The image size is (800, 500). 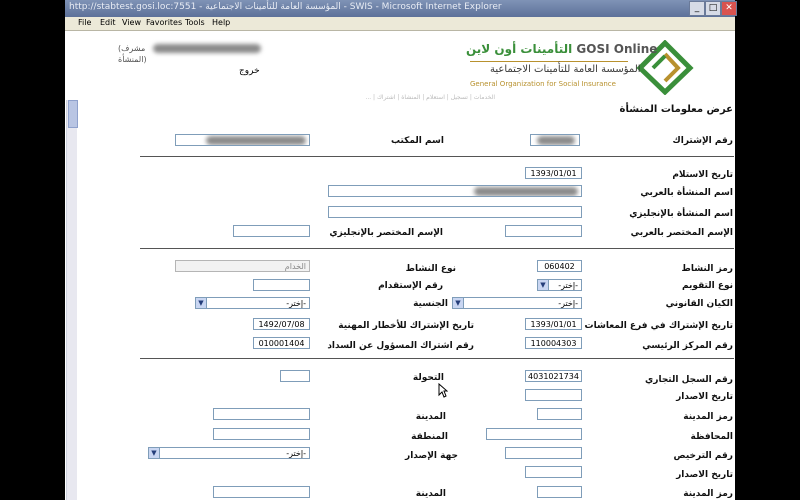 I want to click on legal-entity-label: الكيان القانوني, so click(x=699, y=304).